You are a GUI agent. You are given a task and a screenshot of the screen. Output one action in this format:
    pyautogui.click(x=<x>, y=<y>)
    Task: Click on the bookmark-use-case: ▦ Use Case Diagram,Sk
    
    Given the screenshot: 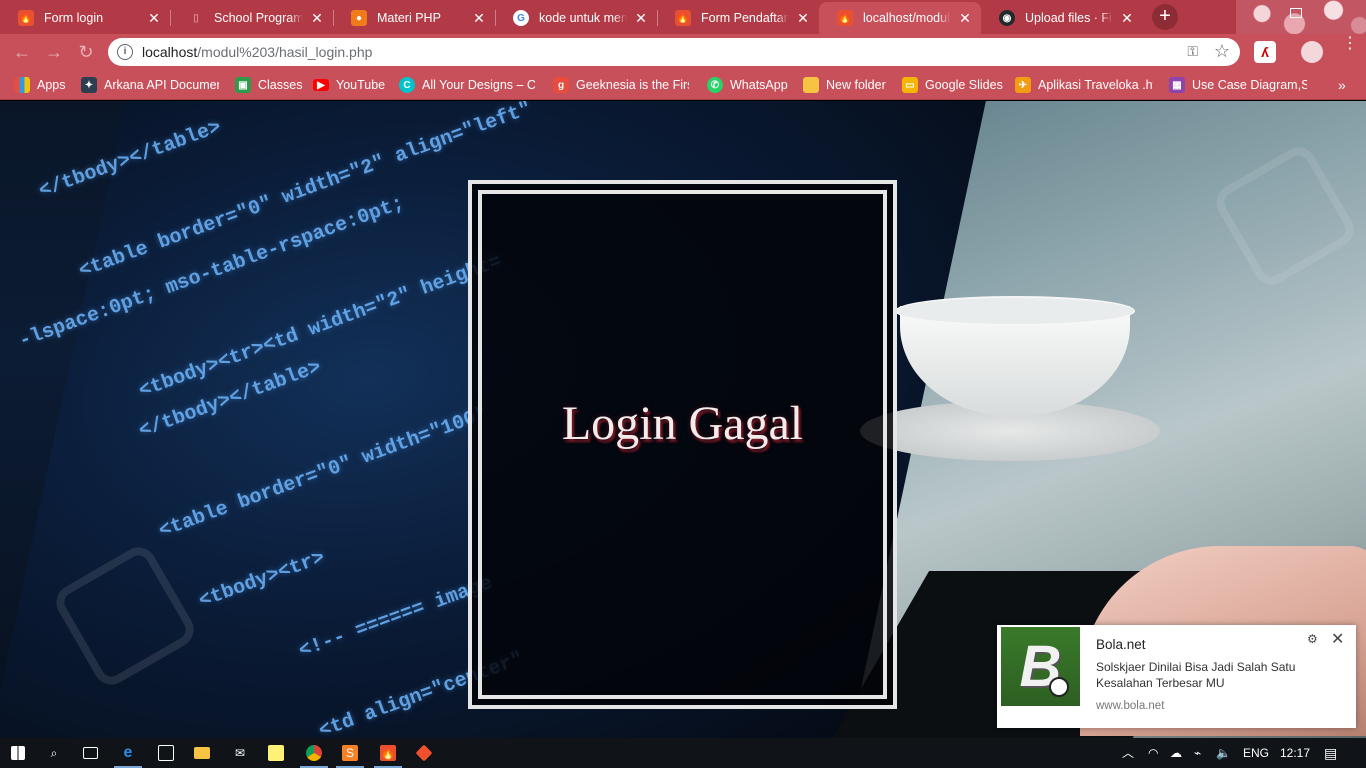 What is the action you would take?
    pyautogui.click(x=1238, y=85)
    